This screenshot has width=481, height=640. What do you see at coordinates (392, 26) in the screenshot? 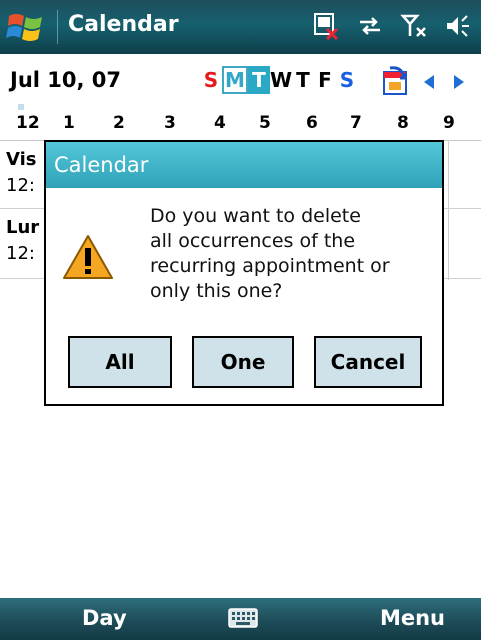
I see `status-icons` at bounding box center [392, 26].